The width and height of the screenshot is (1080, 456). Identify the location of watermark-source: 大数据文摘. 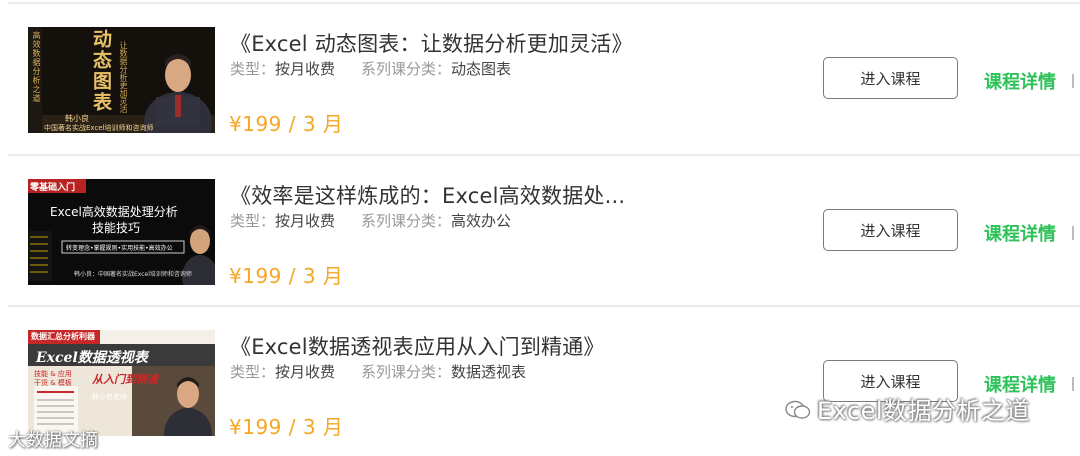
(53, 440).